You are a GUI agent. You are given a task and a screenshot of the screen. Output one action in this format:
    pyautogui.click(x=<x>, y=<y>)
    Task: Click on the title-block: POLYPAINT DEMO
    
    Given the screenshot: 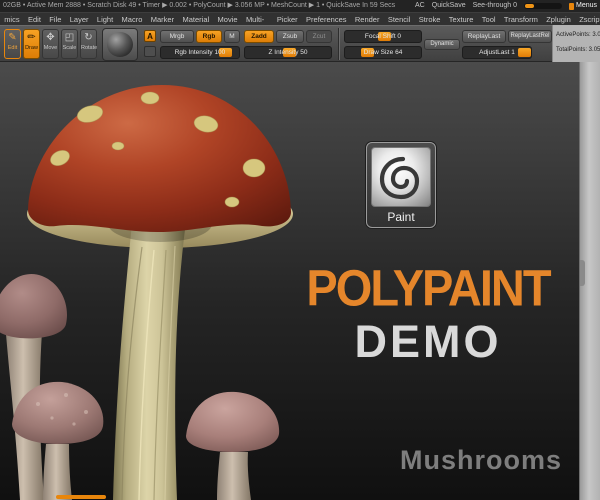 What is the action you would take?
    pyautogui.click(x=428, y=312)
    